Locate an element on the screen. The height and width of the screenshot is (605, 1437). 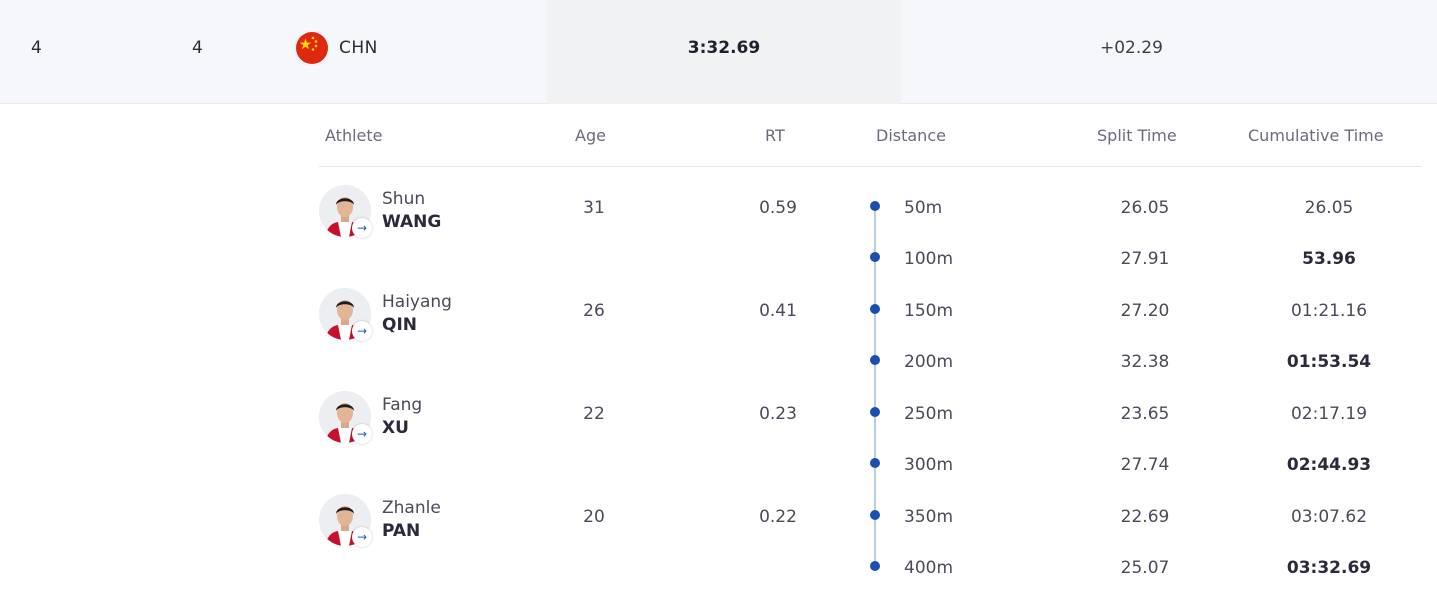
split-distance: 250m is located at coordinates (929, 414).